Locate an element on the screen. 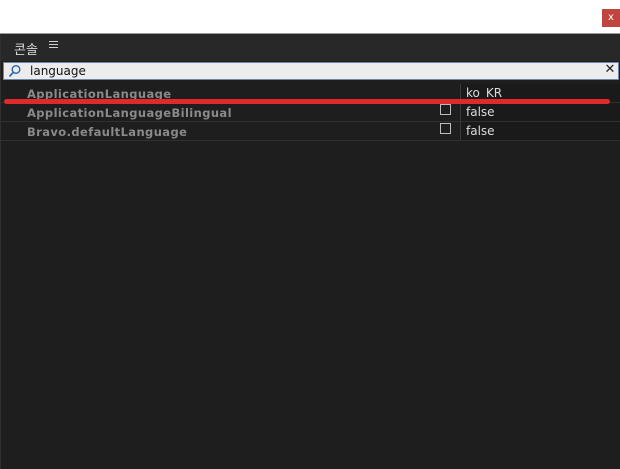  clear-search-icon: ✕ is located at coordinates (610, 70).